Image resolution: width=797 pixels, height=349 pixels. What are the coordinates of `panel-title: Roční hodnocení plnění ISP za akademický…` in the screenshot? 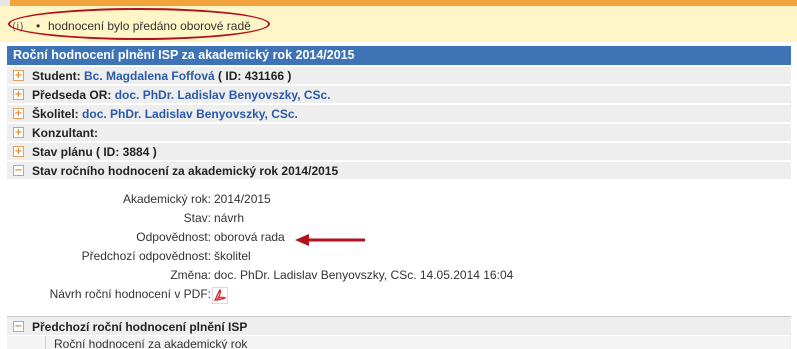 It's located at (399, 55).